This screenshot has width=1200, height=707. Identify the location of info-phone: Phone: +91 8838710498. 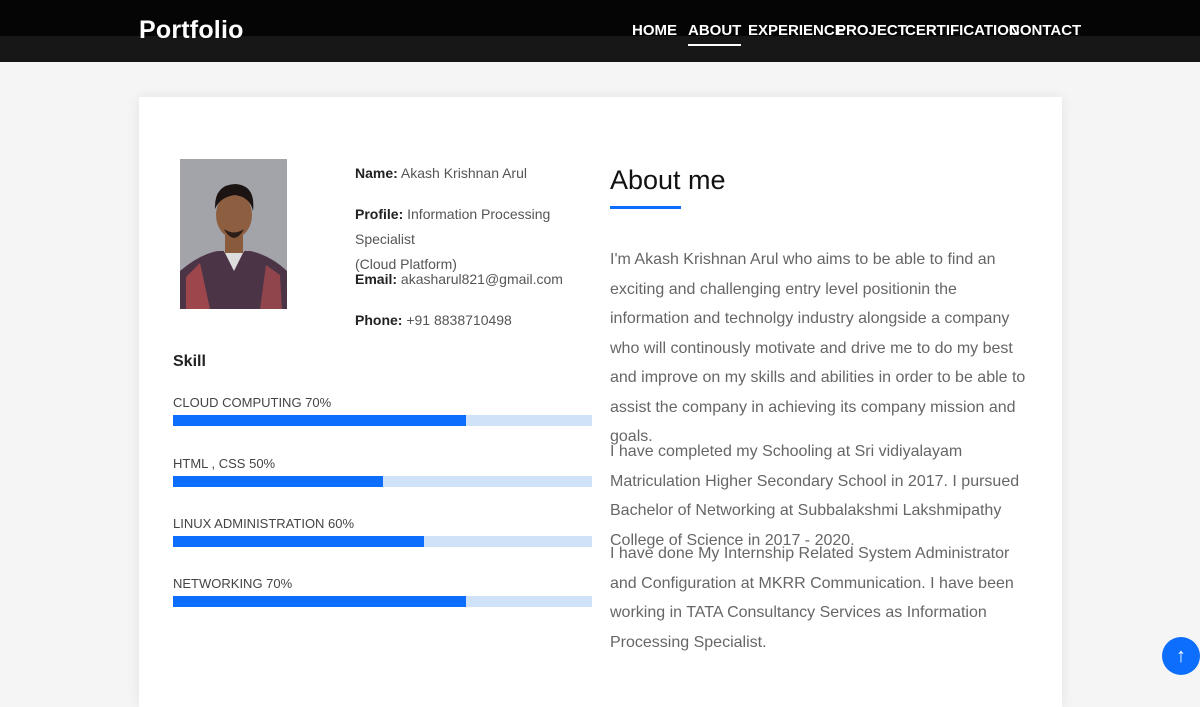
(470, 320).